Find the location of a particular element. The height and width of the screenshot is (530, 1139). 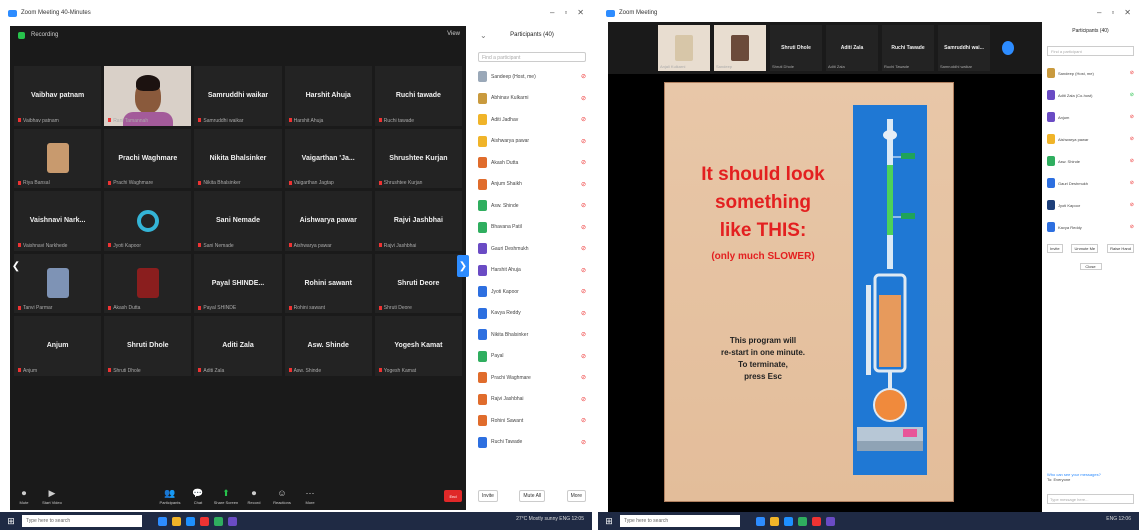

participant-tile: Vaibhav patnam Vaibhav patnam is located at coordinates (58, 96).